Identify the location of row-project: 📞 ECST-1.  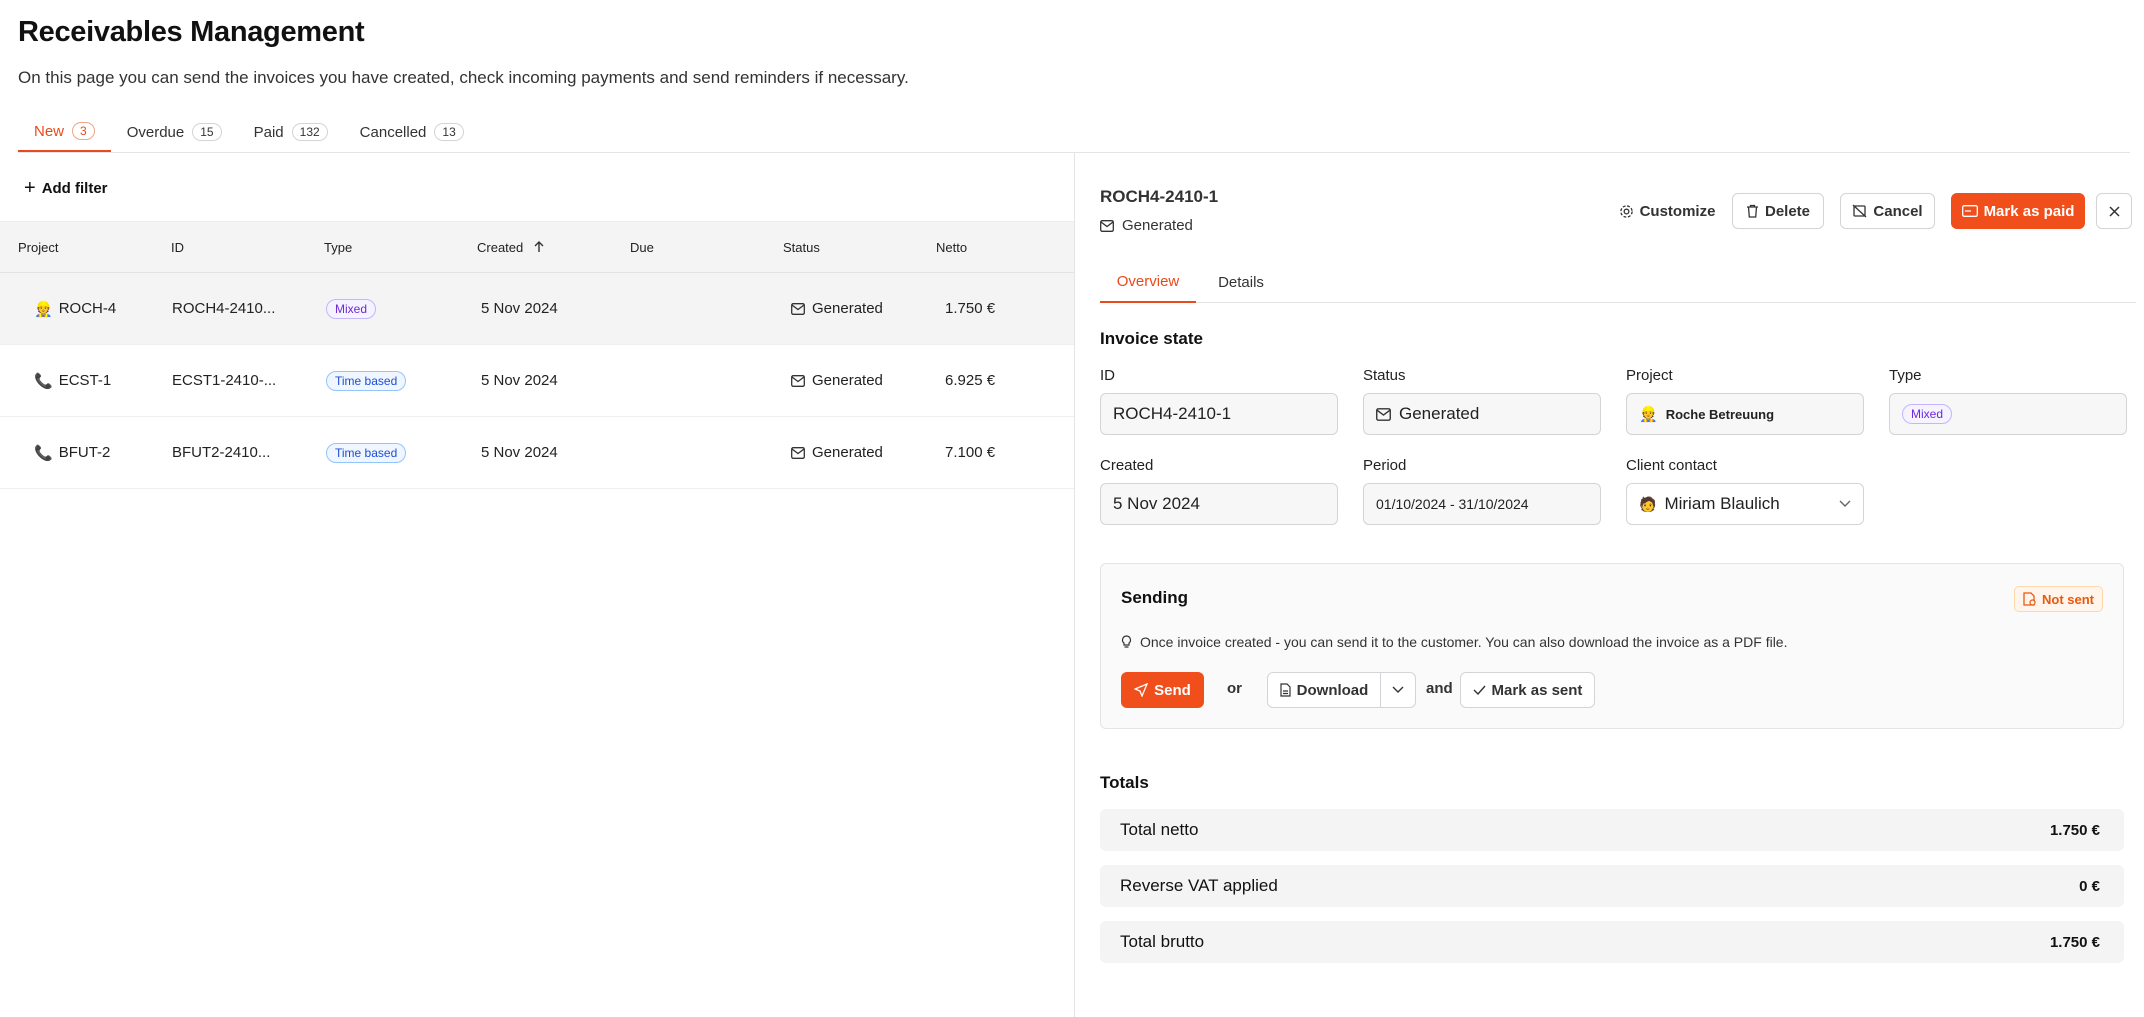
(72, 381).